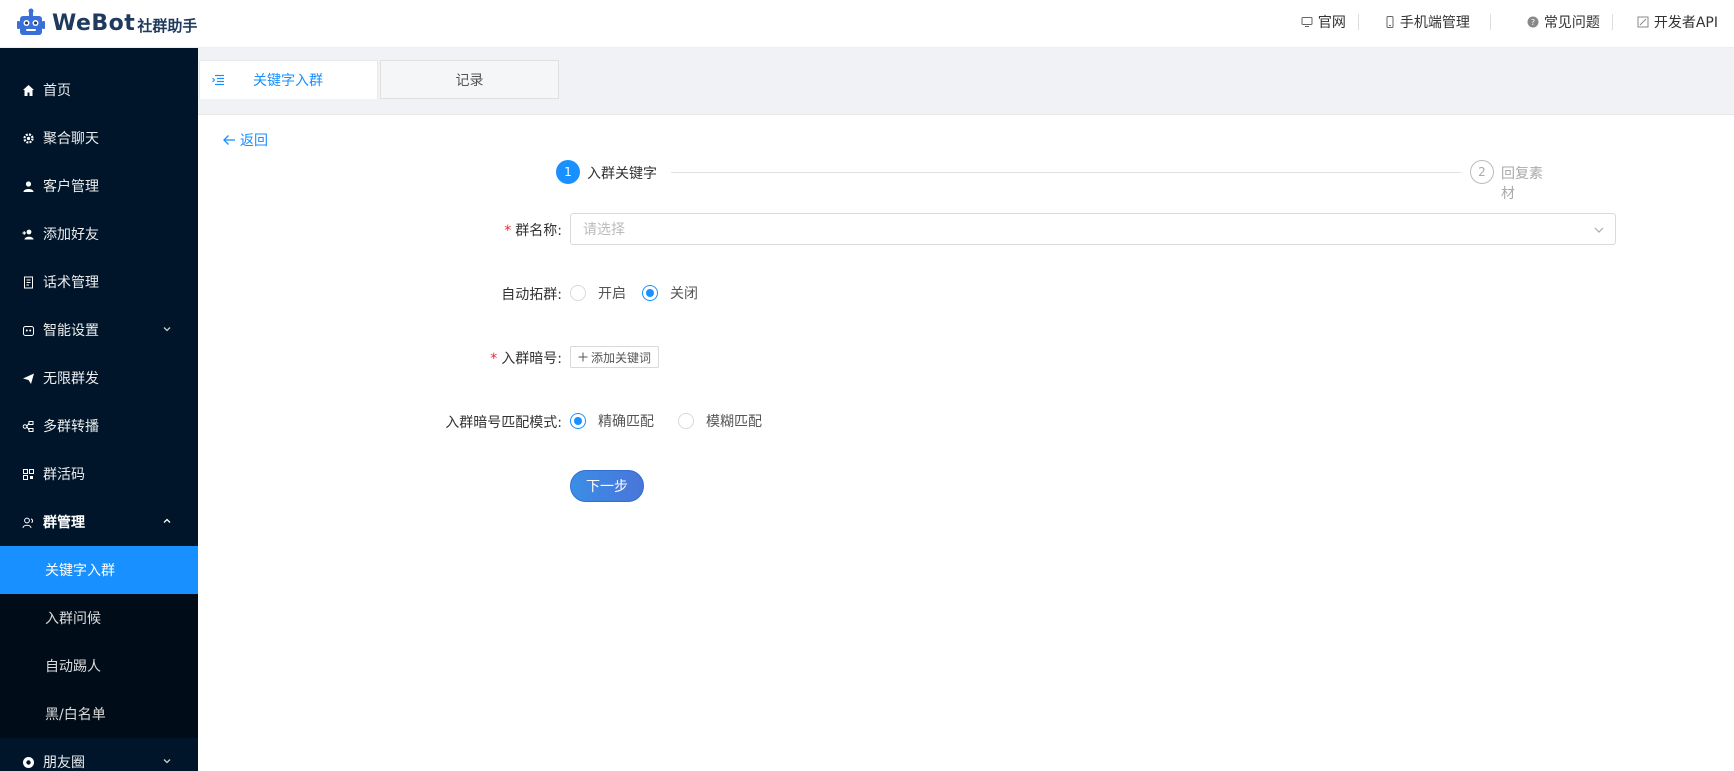 The image size is (1734, 771). I want to click on top-links: 官网 手机端管理 ? 常见问题 开发者API, so click(1503, 22).